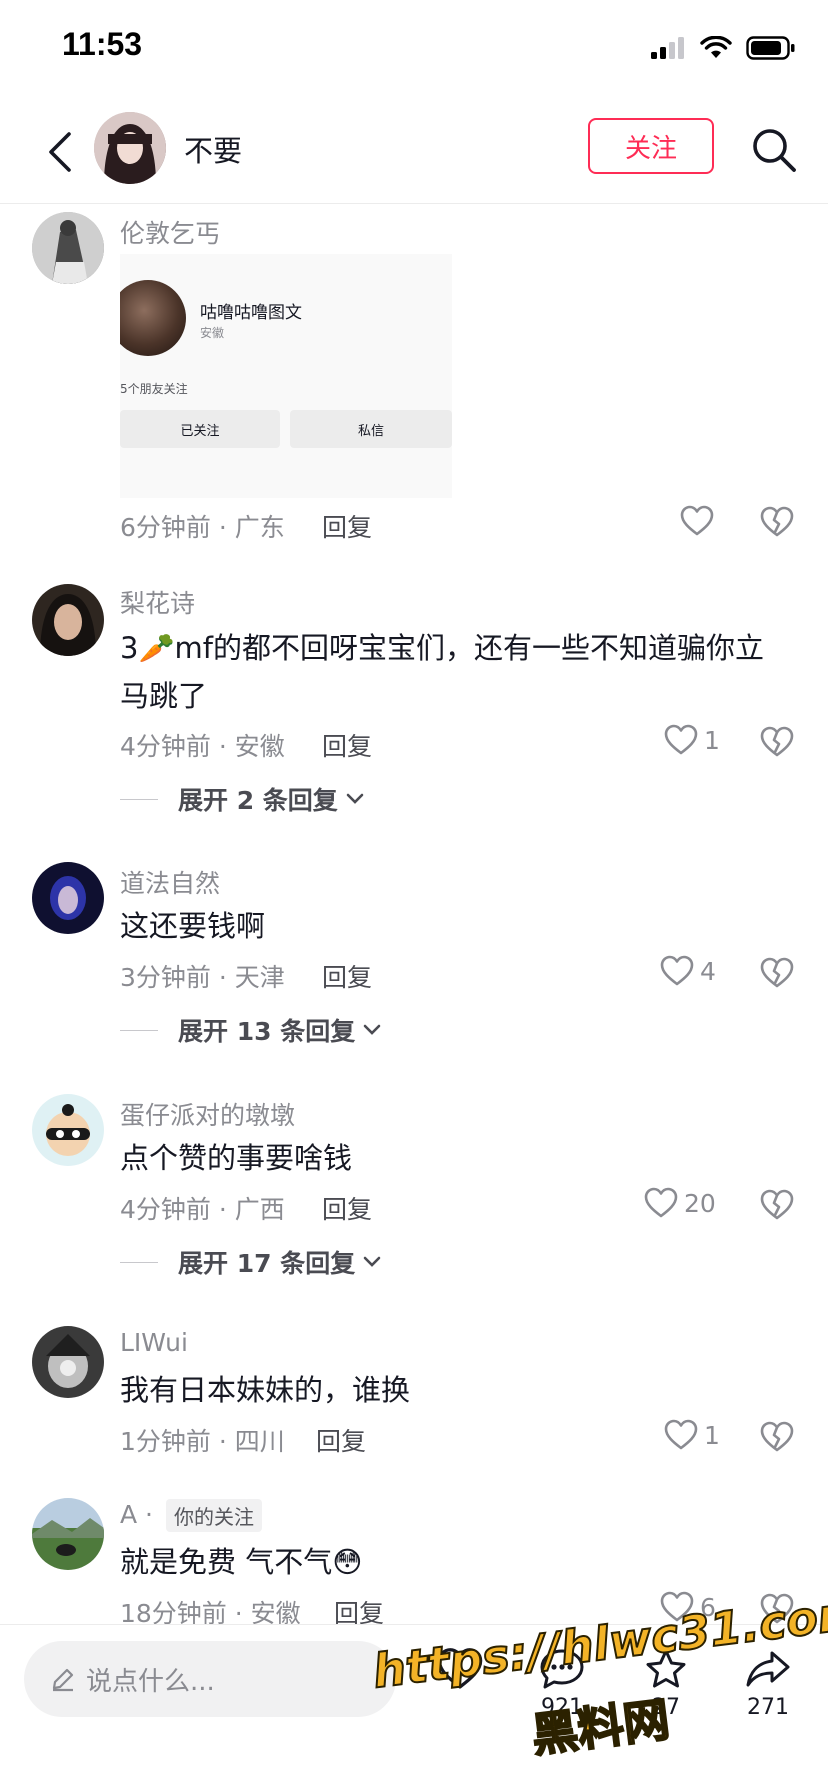 This screenshot has width=828, height=1792. What do you see at coordinates (153, 318) in the screenshot?
I see `screenshot-avatar` at bounding box center [153, 318].